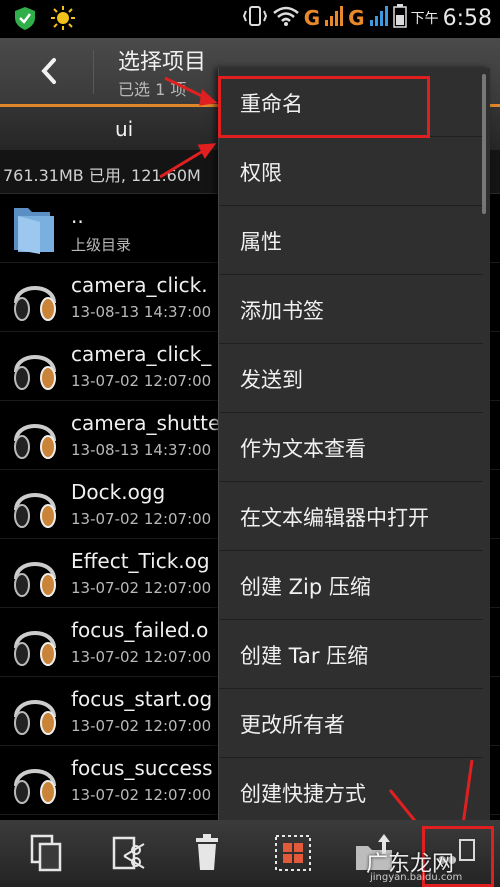  I want to click on copy-icon, so click(46, 853).